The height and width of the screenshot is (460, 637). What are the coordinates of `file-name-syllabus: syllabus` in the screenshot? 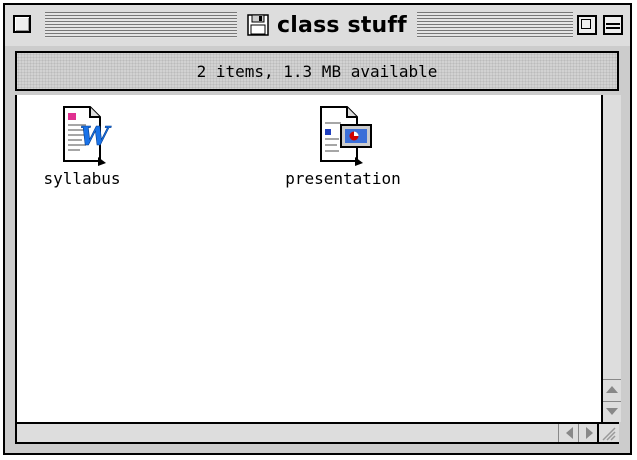 It's located at (82, 178).